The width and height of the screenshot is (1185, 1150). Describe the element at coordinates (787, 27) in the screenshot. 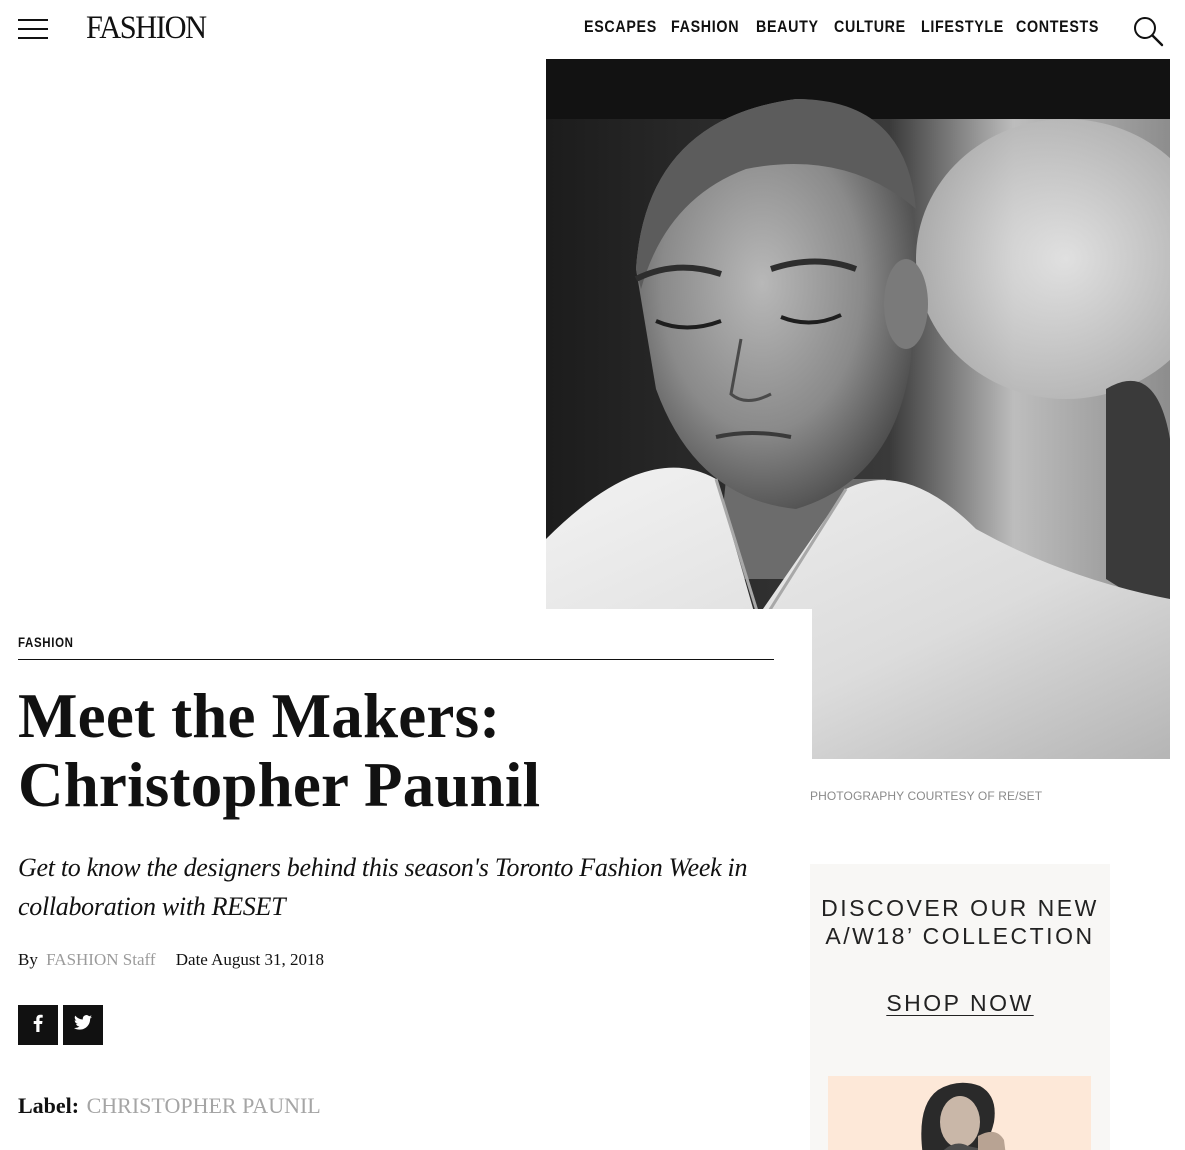

I see `nav-item-beauty: BEAUTY` at that location.